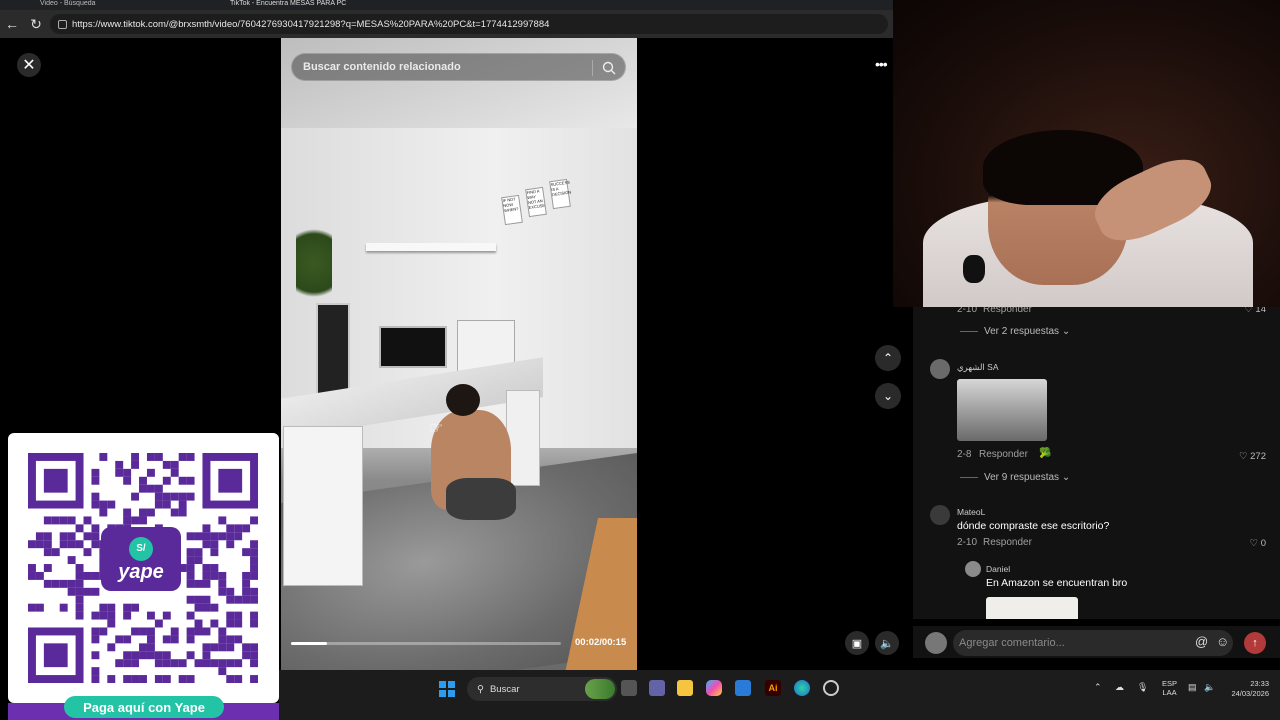 This screenshot has width=1280, height=720. I want to click on comment-author: Daniel, so click(998, 569).